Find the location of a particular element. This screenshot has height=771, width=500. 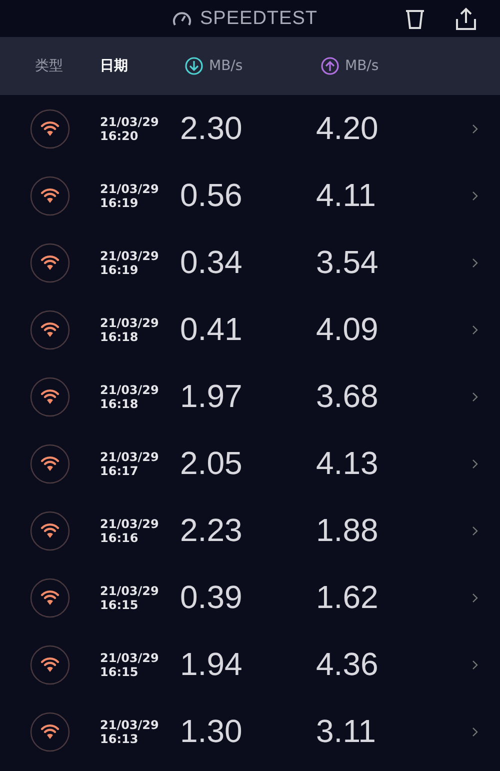

test-time: 16:16 is located at coordinates (120, 537).